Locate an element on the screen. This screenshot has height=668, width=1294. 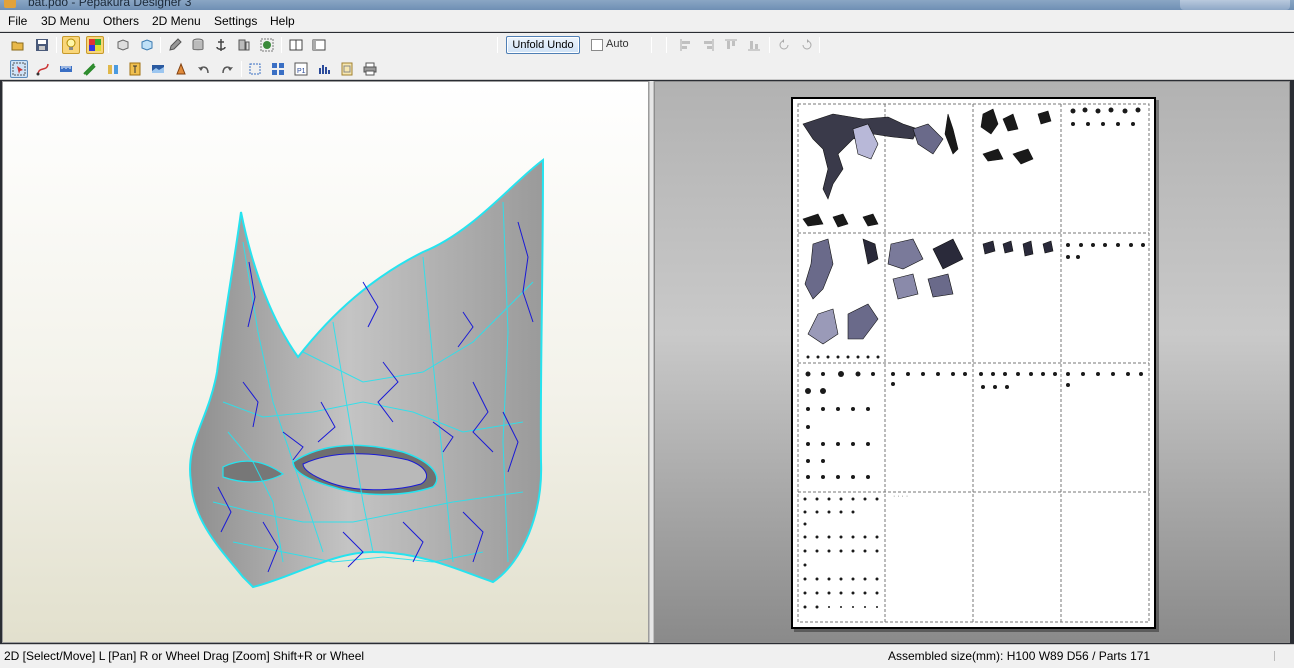
anchor-icon is located at coordinates (221, 45).